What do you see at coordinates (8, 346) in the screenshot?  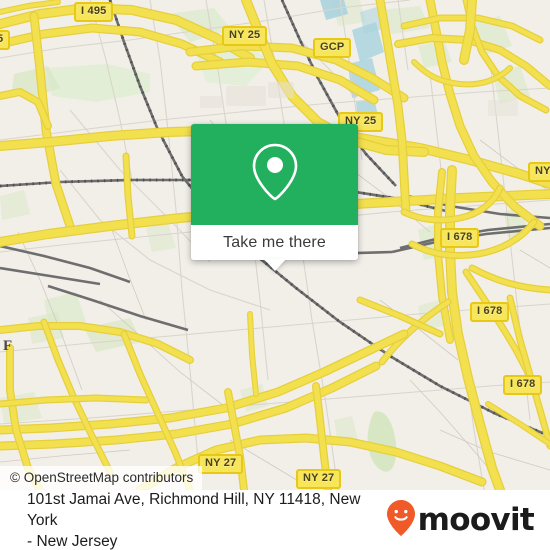 I see `map-stray-label: F` at bounding box center [8, 346].